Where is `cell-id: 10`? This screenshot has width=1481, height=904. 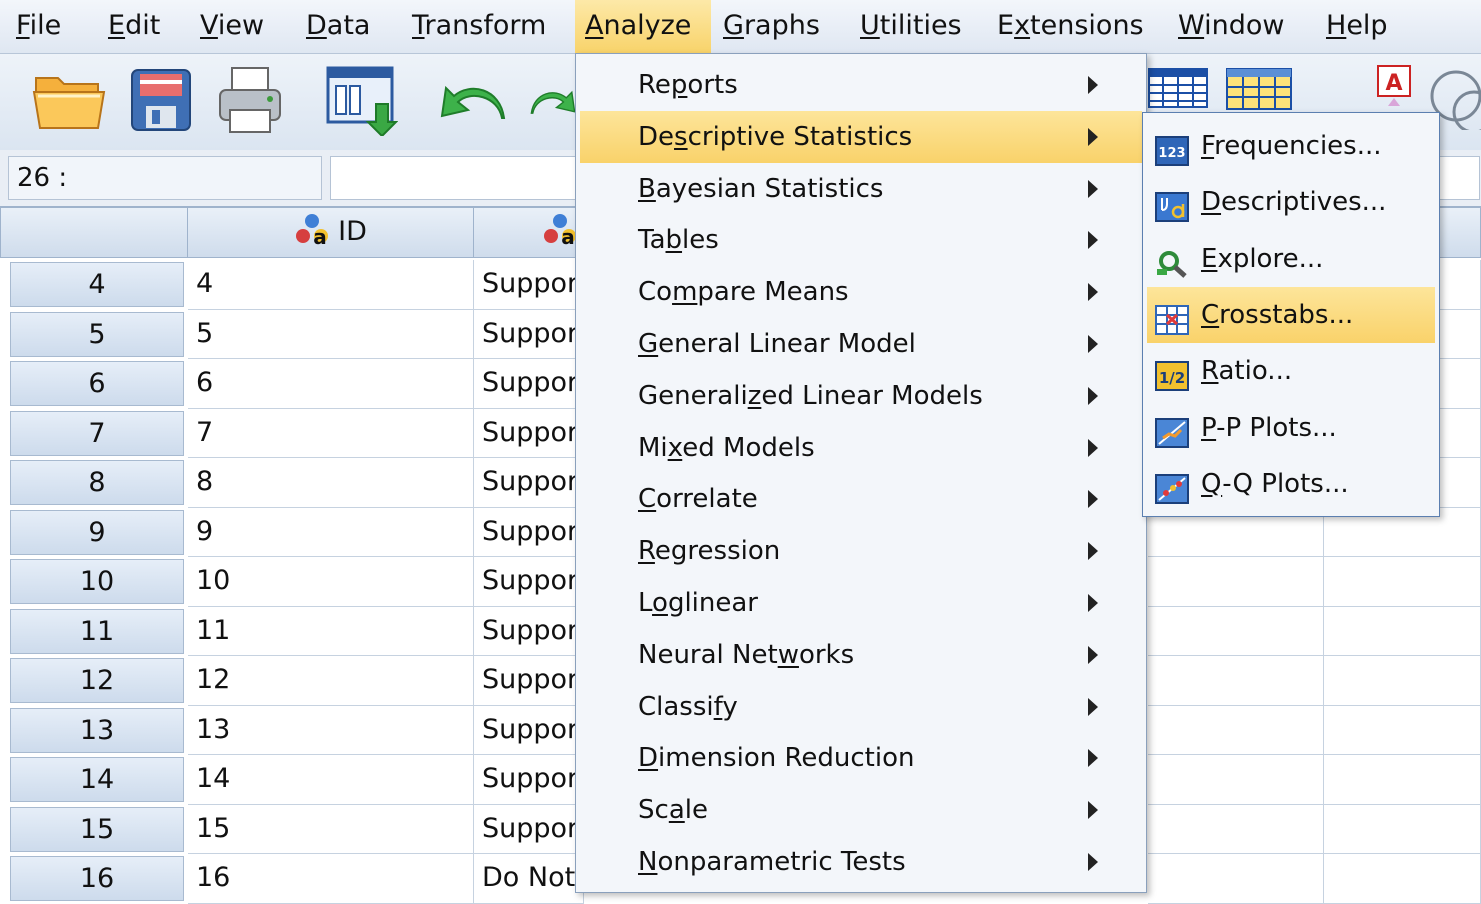
cell-id: 10 is located at coordinates (331, 582).